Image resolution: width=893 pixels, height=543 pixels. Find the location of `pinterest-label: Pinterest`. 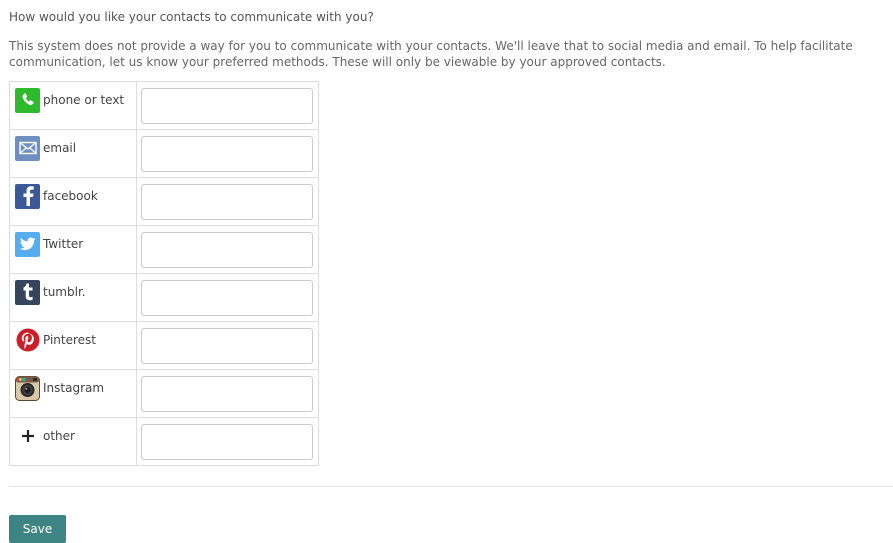

pinterest-label: Pinterest is located at coordinates (70, 340).